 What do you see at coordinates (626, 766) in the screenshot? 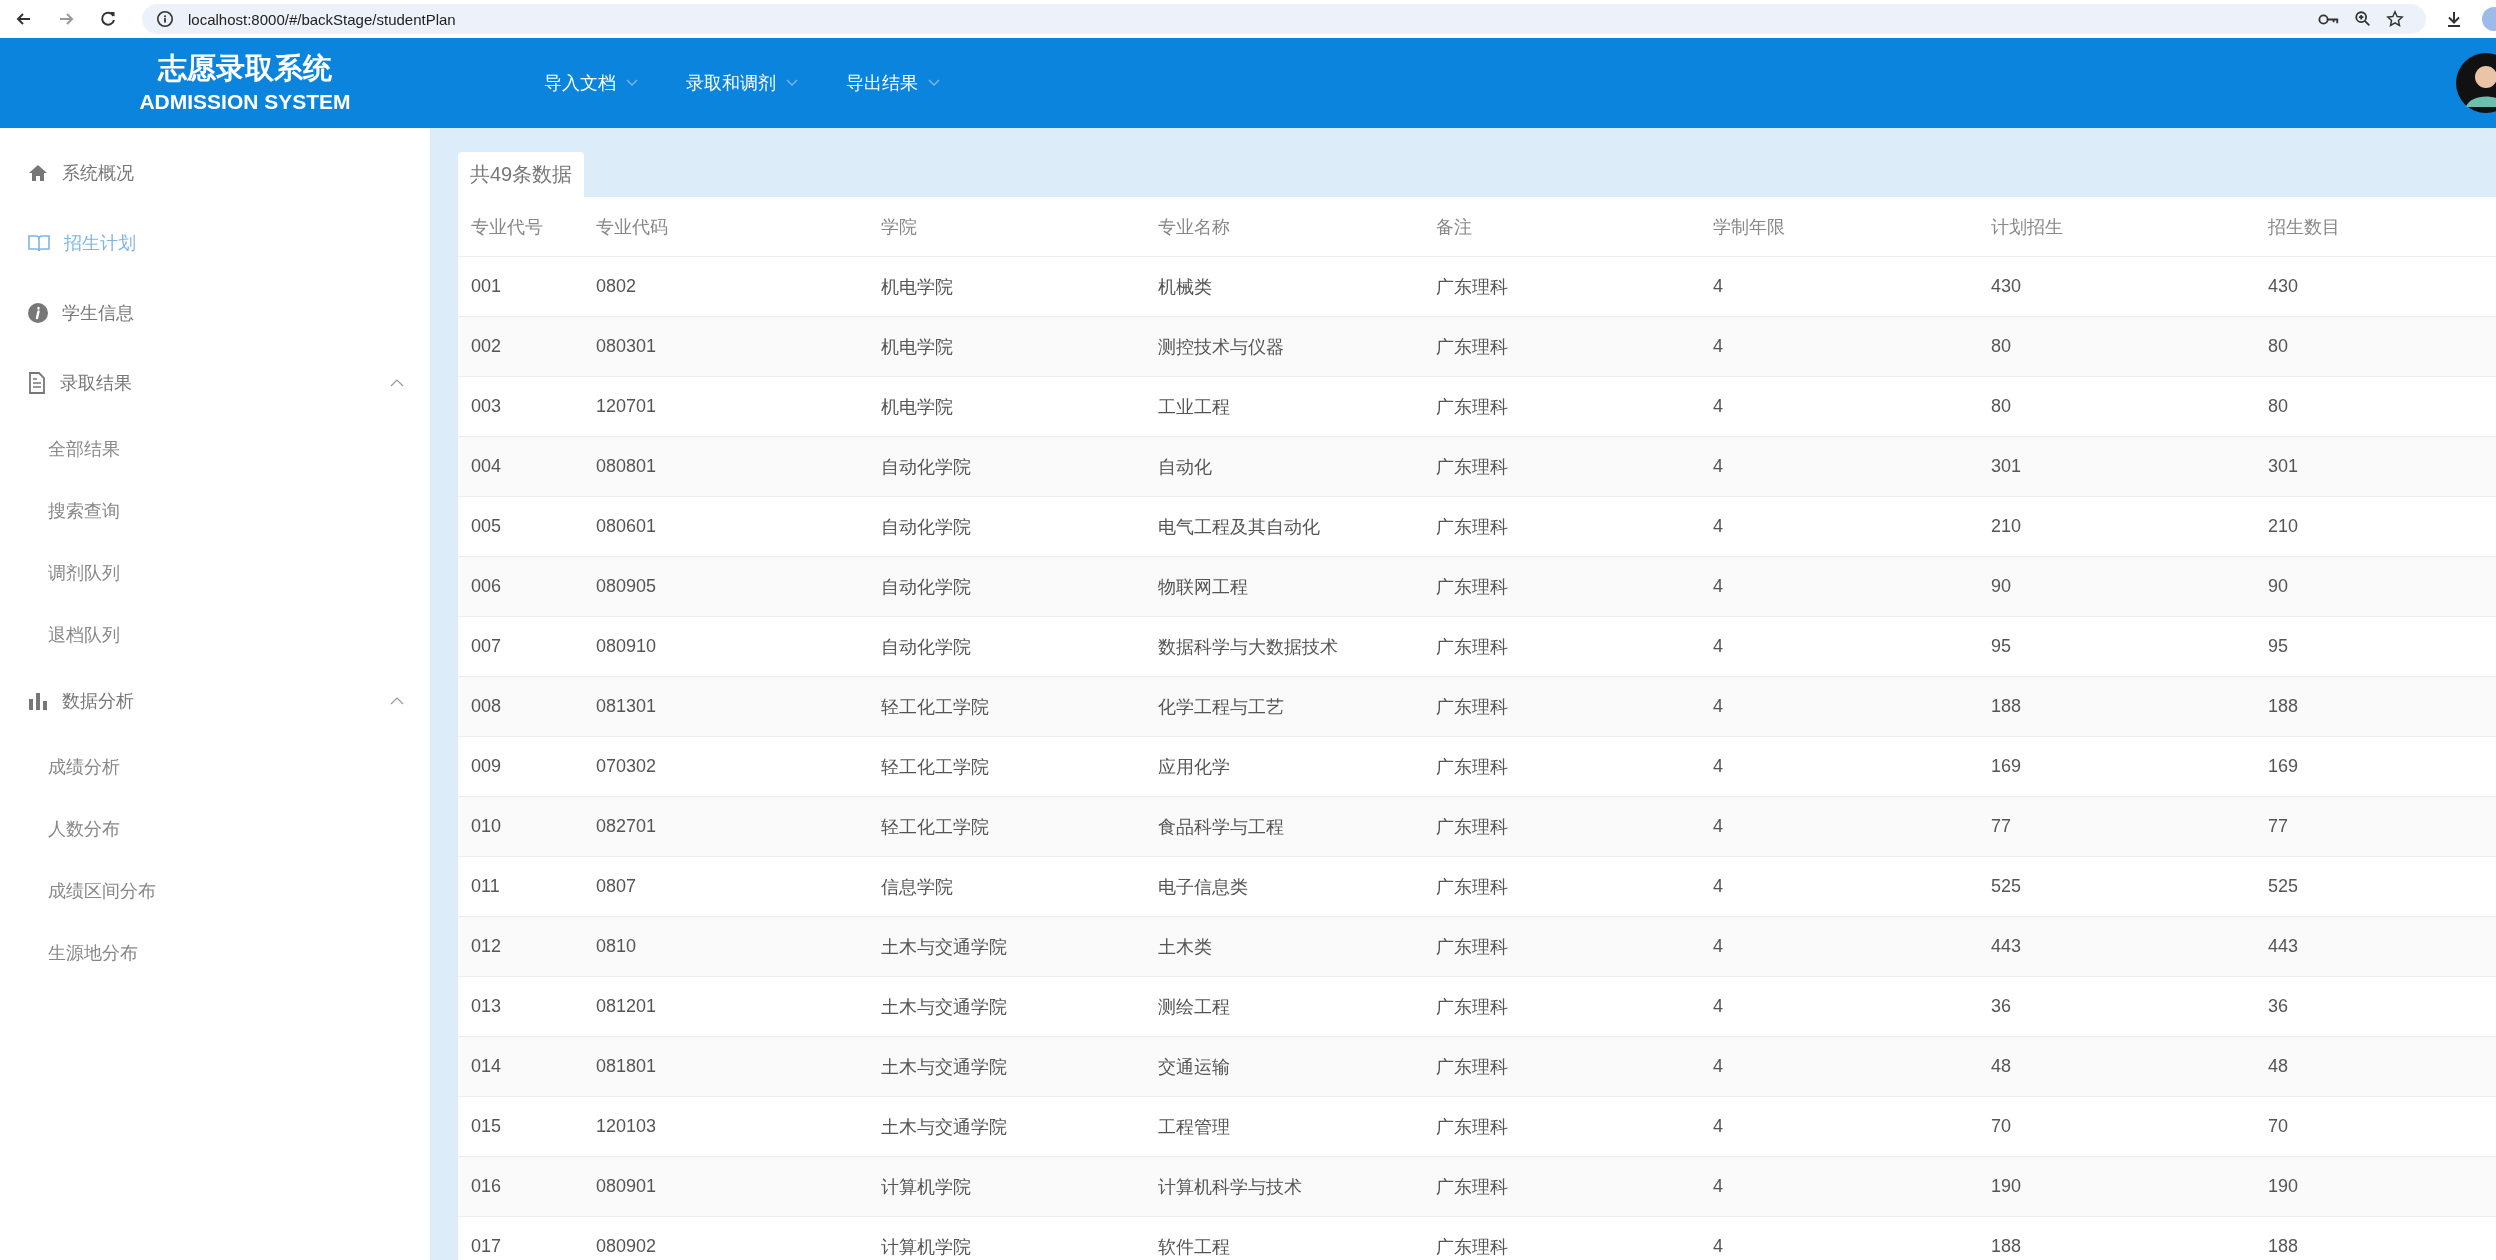
I see `table-cell-text: 070302` at bounding box center [626, 766].